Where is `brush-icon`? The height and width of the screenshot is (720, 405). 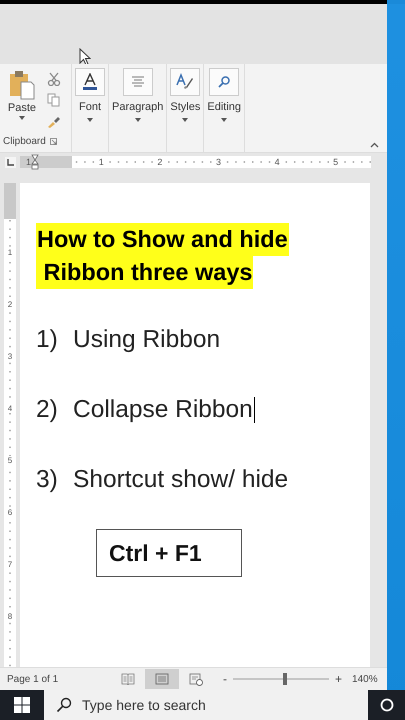 brush-icon is located at coordinates (54, 121).